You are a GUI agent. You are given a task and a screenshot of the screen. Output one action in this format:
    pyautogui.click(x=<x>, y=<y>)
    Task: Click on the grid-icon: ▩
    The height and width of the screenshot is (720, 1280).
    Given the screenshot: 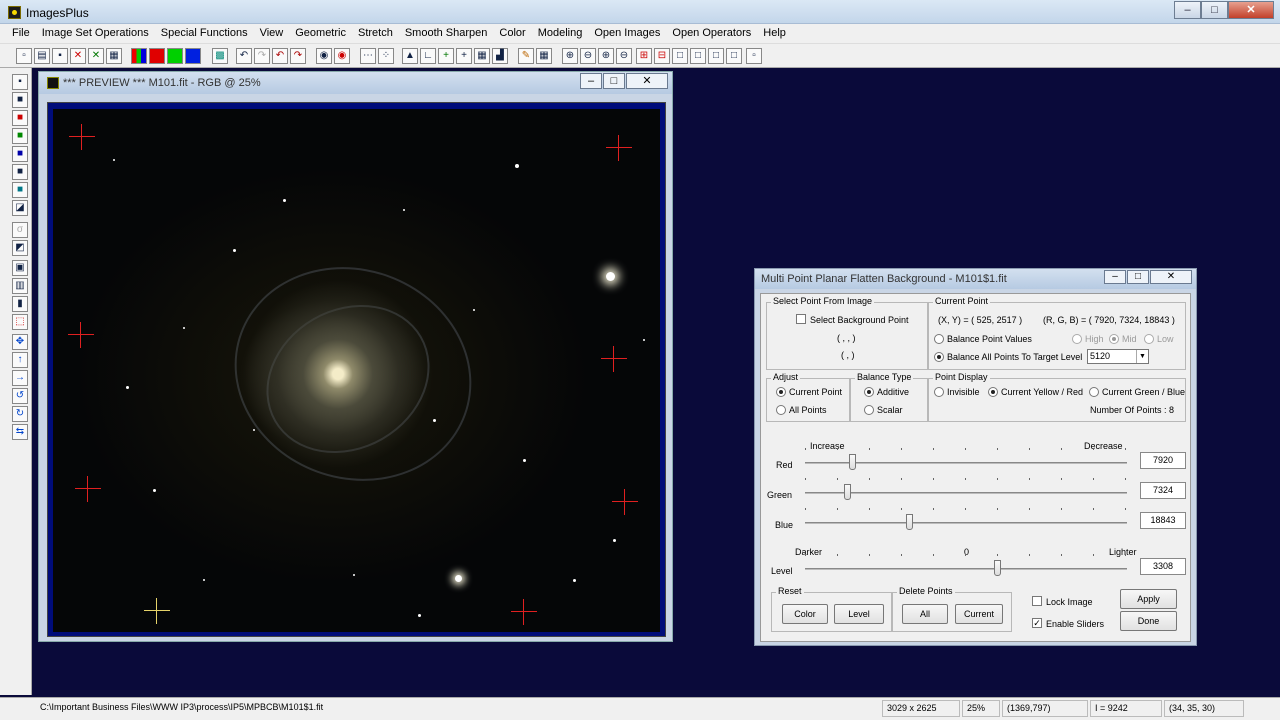 What is the action you would take?
    pyautogui.click(x=220, y=56)
    